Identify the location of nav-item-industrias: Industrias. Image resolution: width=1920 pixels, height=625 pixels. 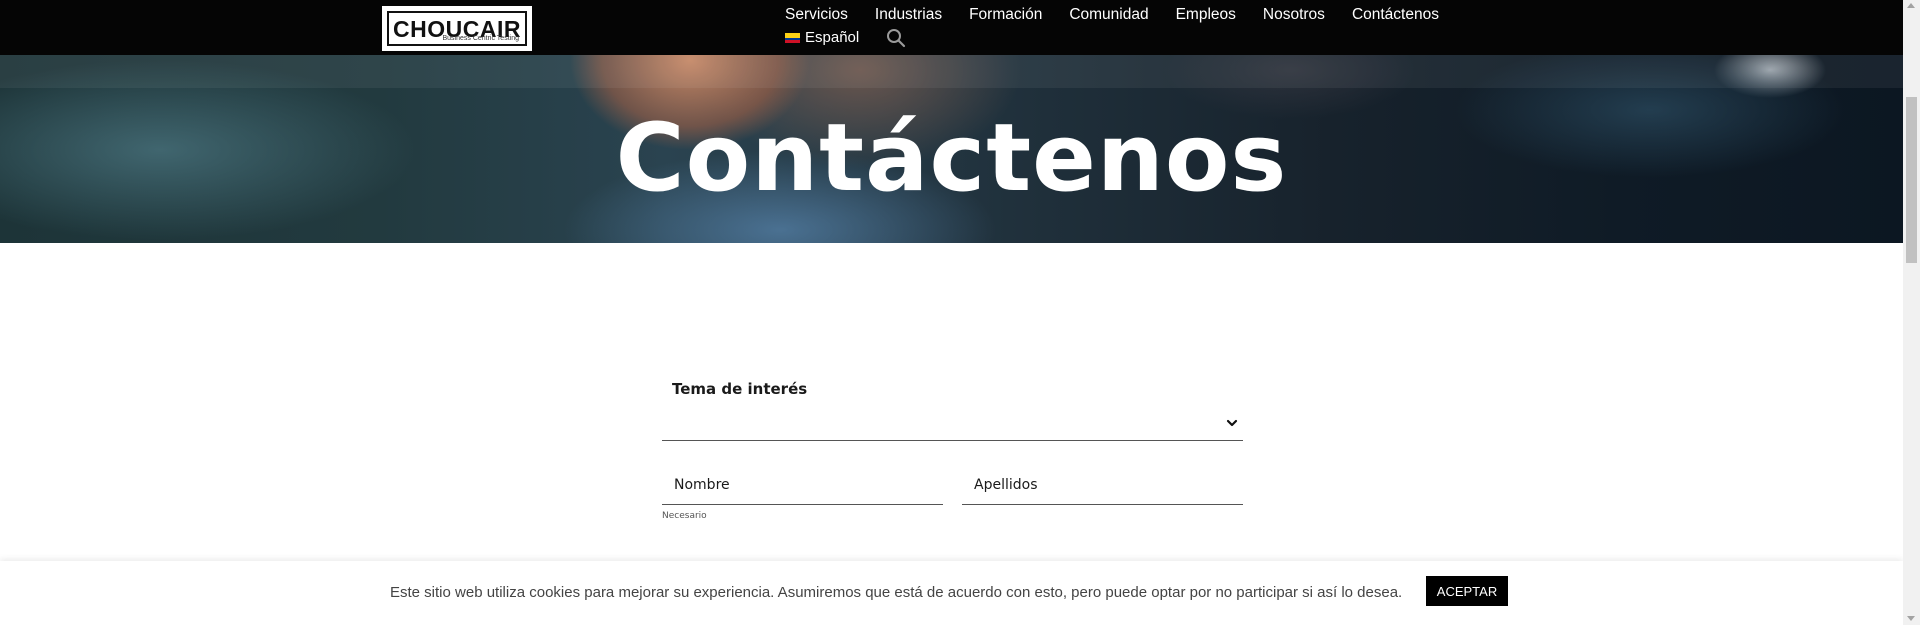
(908, 15).